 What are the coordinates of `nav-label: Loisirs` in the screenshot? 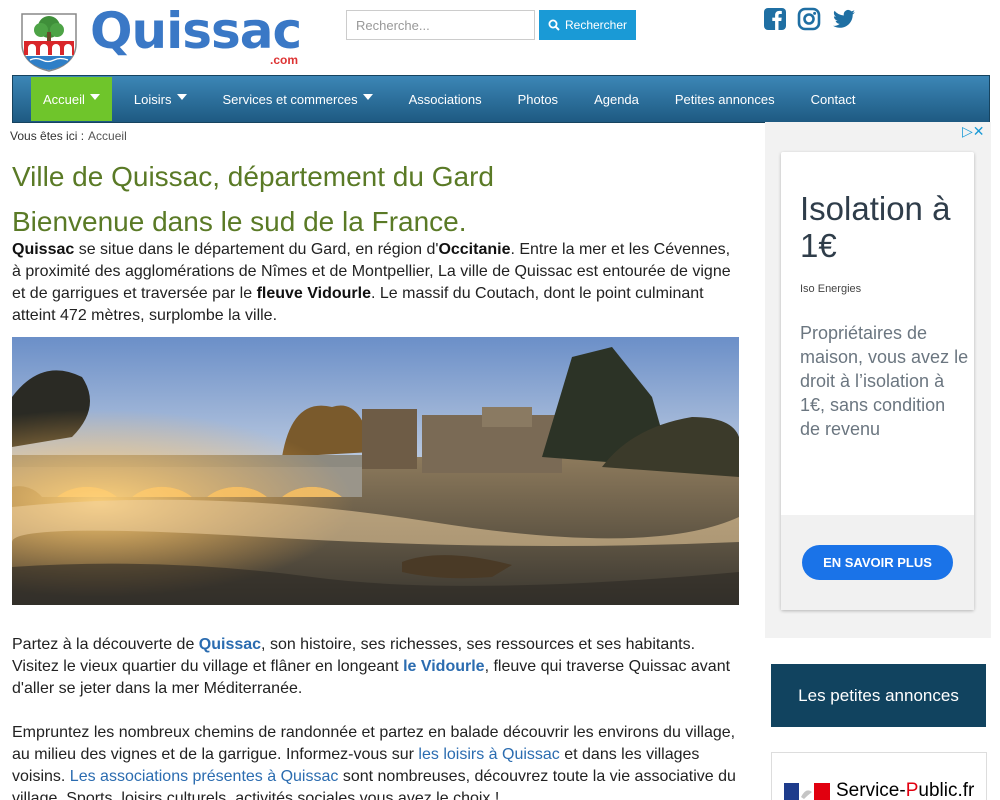 It's located at (152, 99).